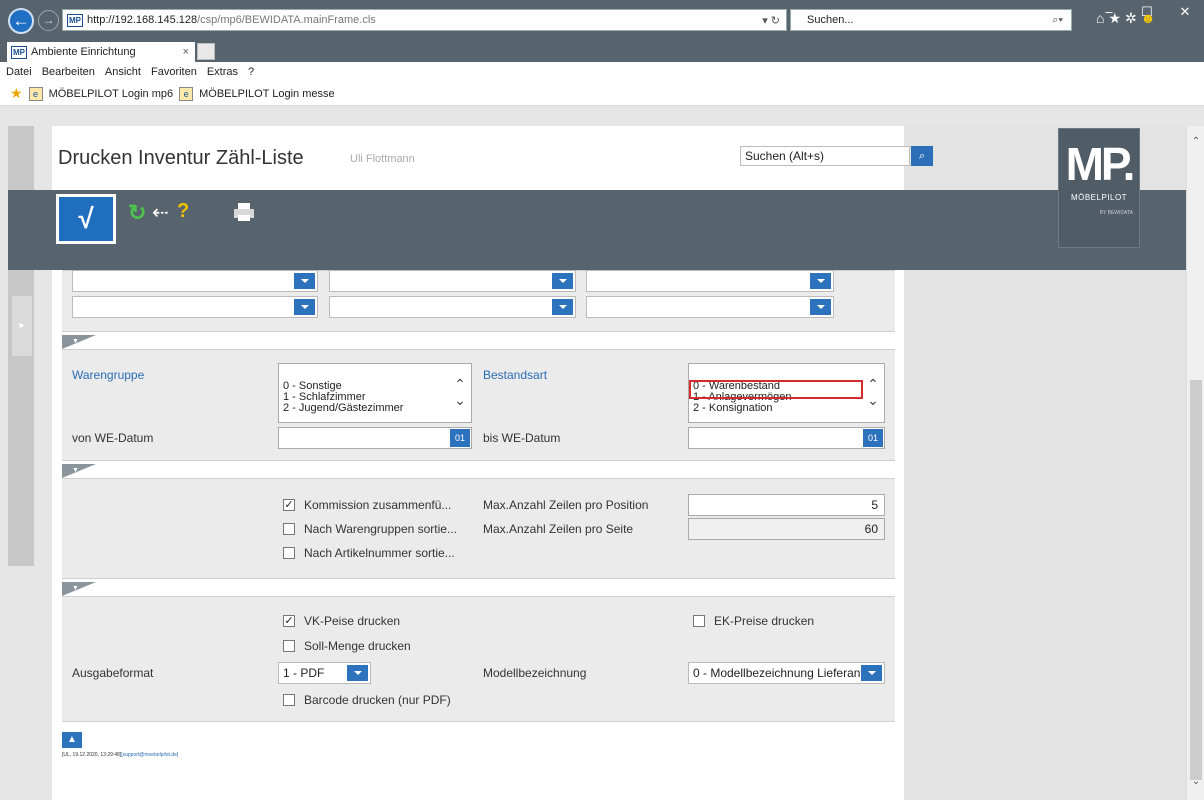 Image resolution: width=1204 pixels, height=800 pixels. I want to click on search-button: ⌕, so click(922, 156).